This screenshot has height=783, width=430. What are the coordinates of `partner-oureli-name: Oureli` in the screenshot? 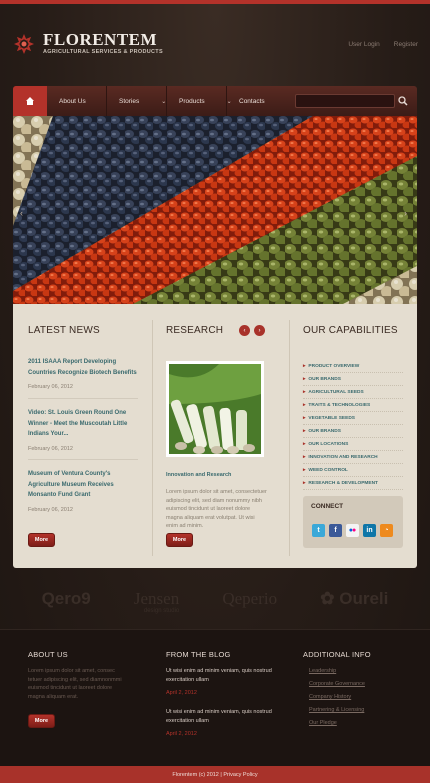 It's located at (364, 598).